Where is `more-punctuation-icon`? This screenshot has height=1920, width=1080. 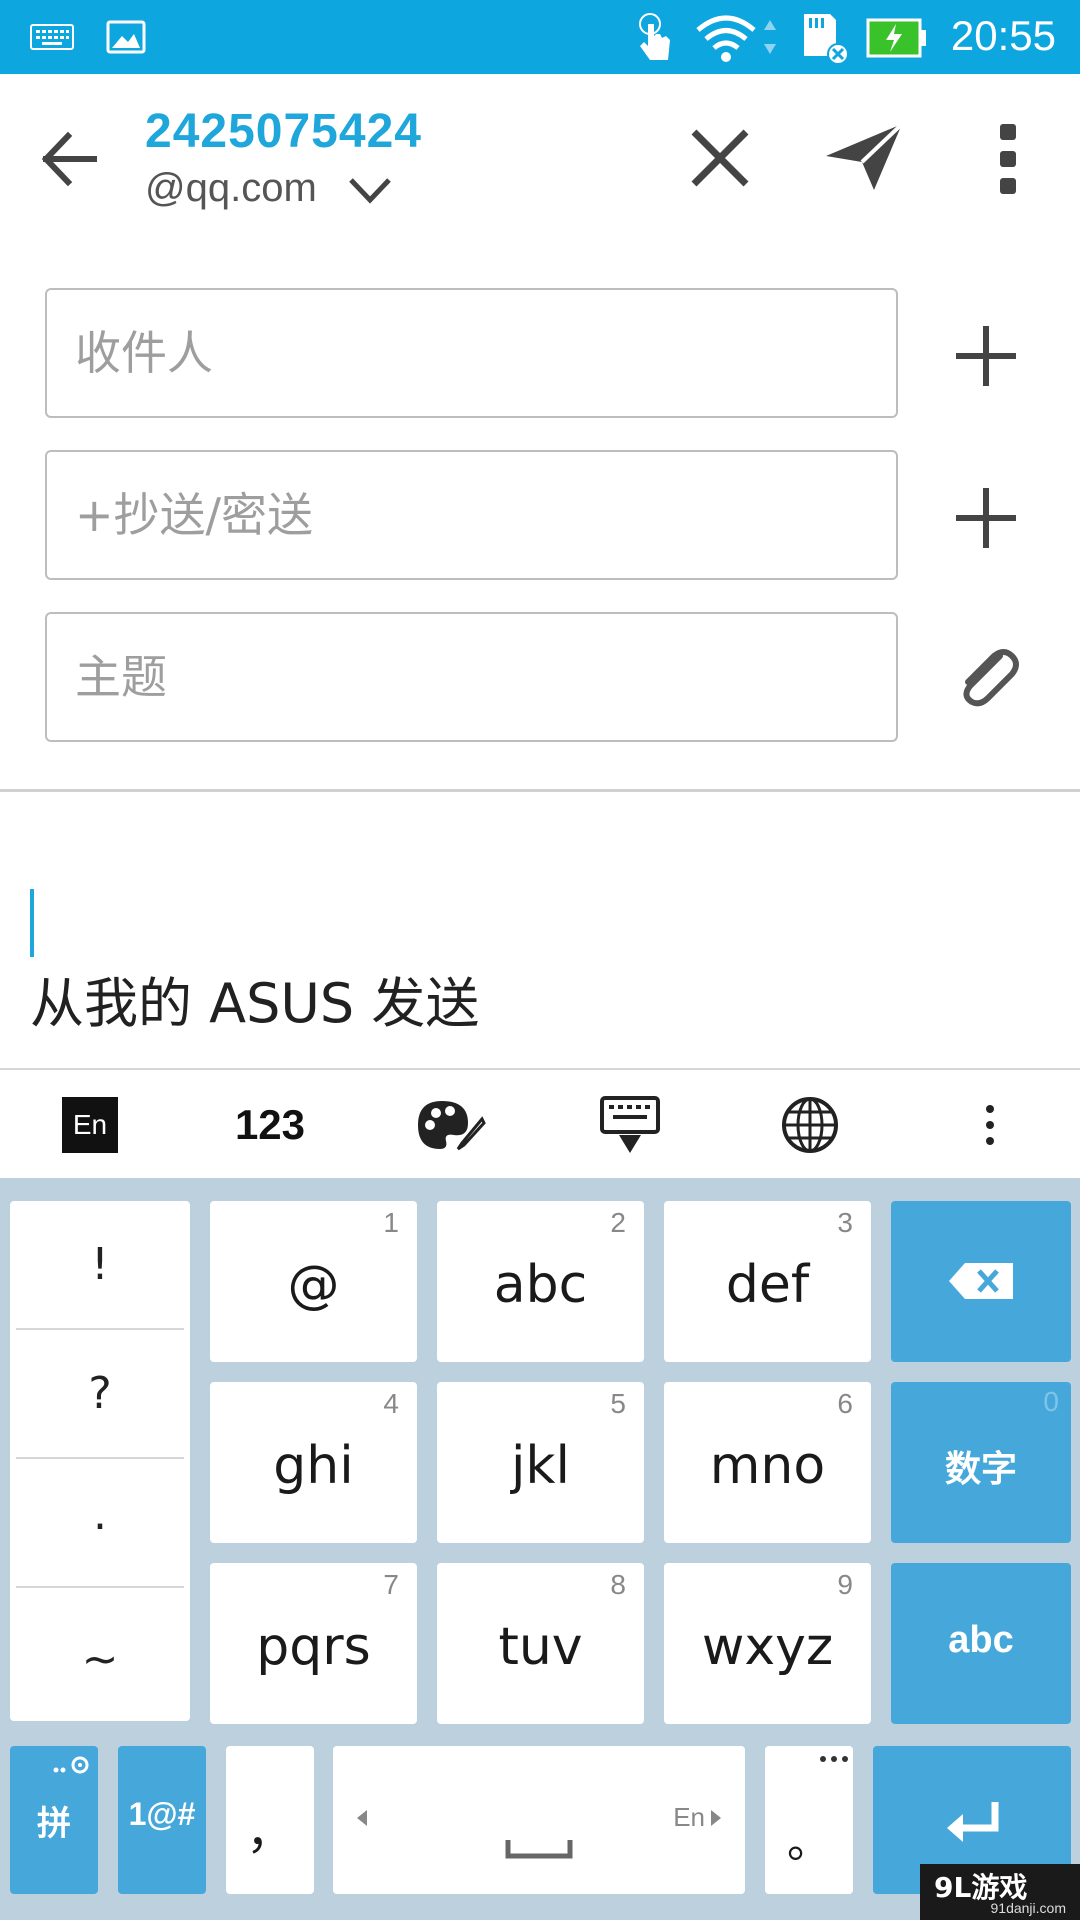
more-punctuation-icon is located at coordinates (834, 1759).